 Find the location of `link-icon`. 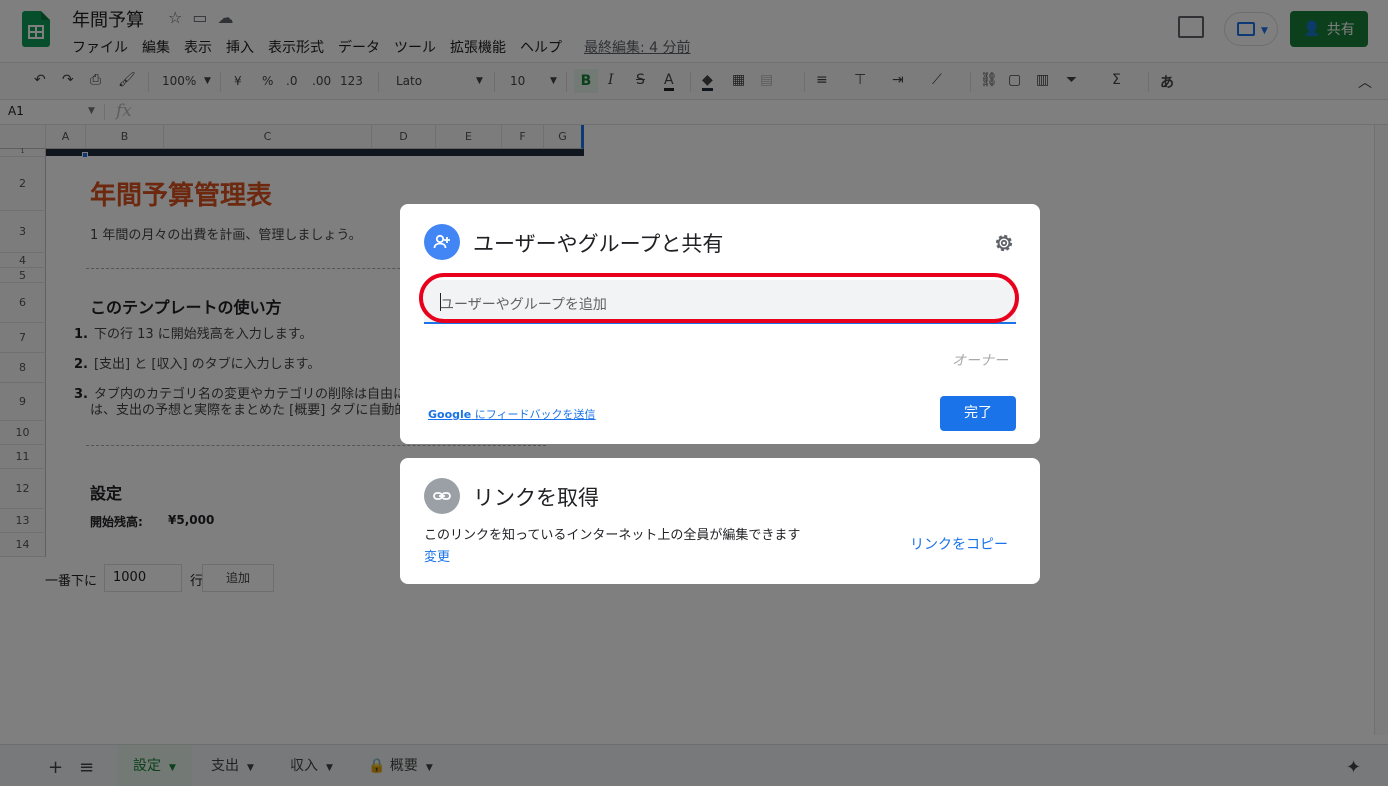

link-icon is located at coordinates (442, 496).